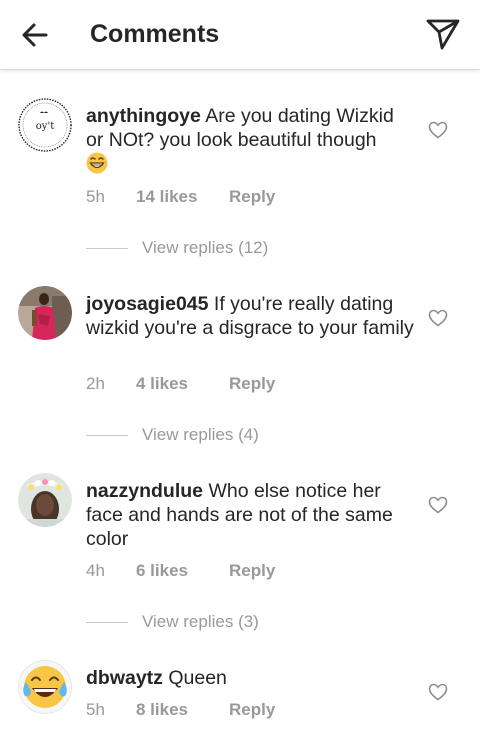 The height and width of the screenshot is (742, 480). I want to click on view-replies-button: View replies (4), so click(172, 435).